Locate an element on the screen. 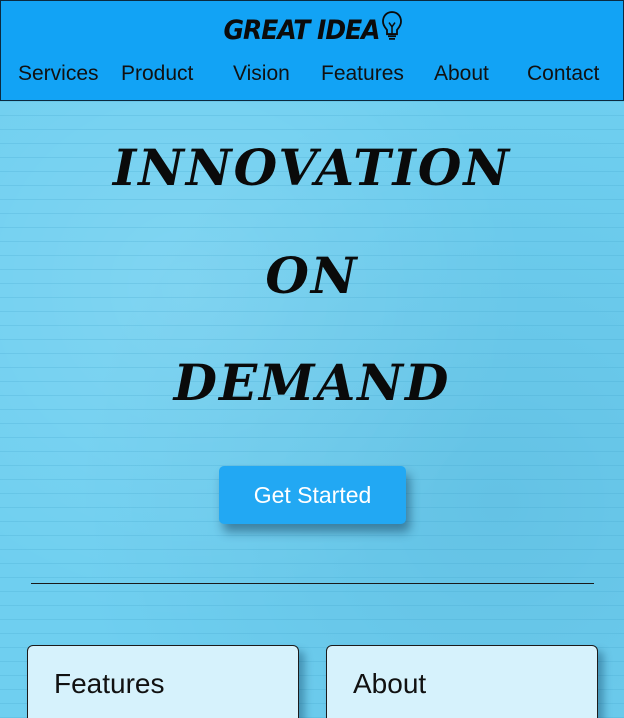  logo-text: GREAT IDEA is located at coordinates (301, 30).